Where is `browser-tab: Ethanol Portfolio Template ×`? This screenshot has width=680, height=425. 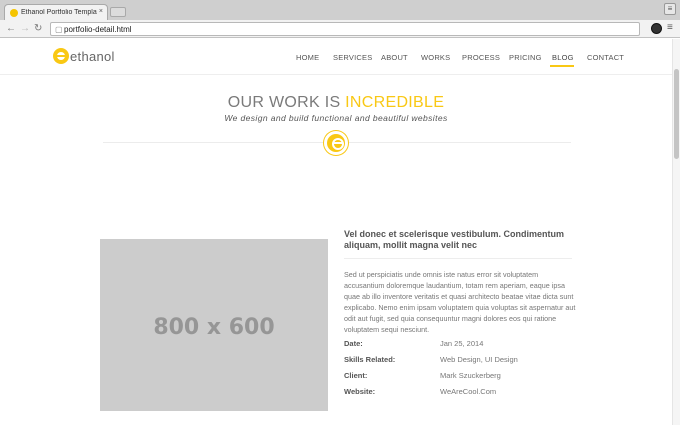 browser-tab: Ethanol Portfolio Template × is located at coordinates (56, 12).